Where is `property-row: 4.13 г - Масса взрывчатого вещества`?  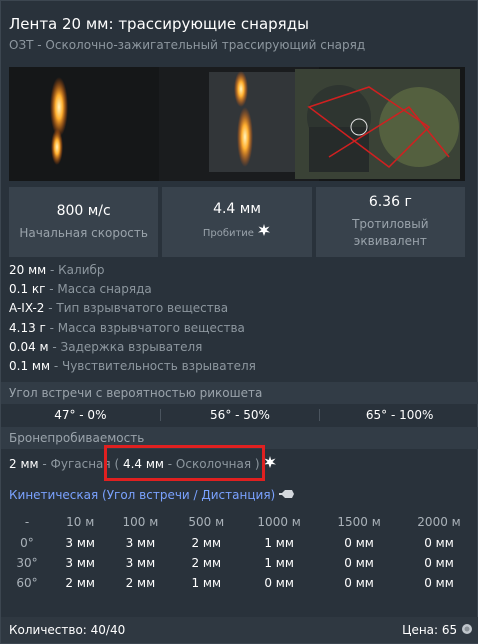 property-row: 4.13 г - Масса взрывчатого вещества is located at coordinates (132, 328).